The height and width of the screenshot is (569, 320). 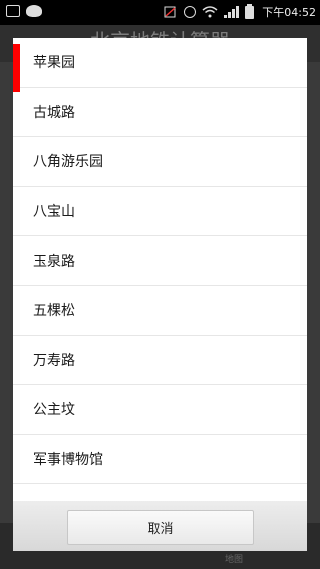 What do you see at coordinates (54, 360) in the screenshot?
I see `list-item-label: 万寿路` at bounding box center [54, 360].